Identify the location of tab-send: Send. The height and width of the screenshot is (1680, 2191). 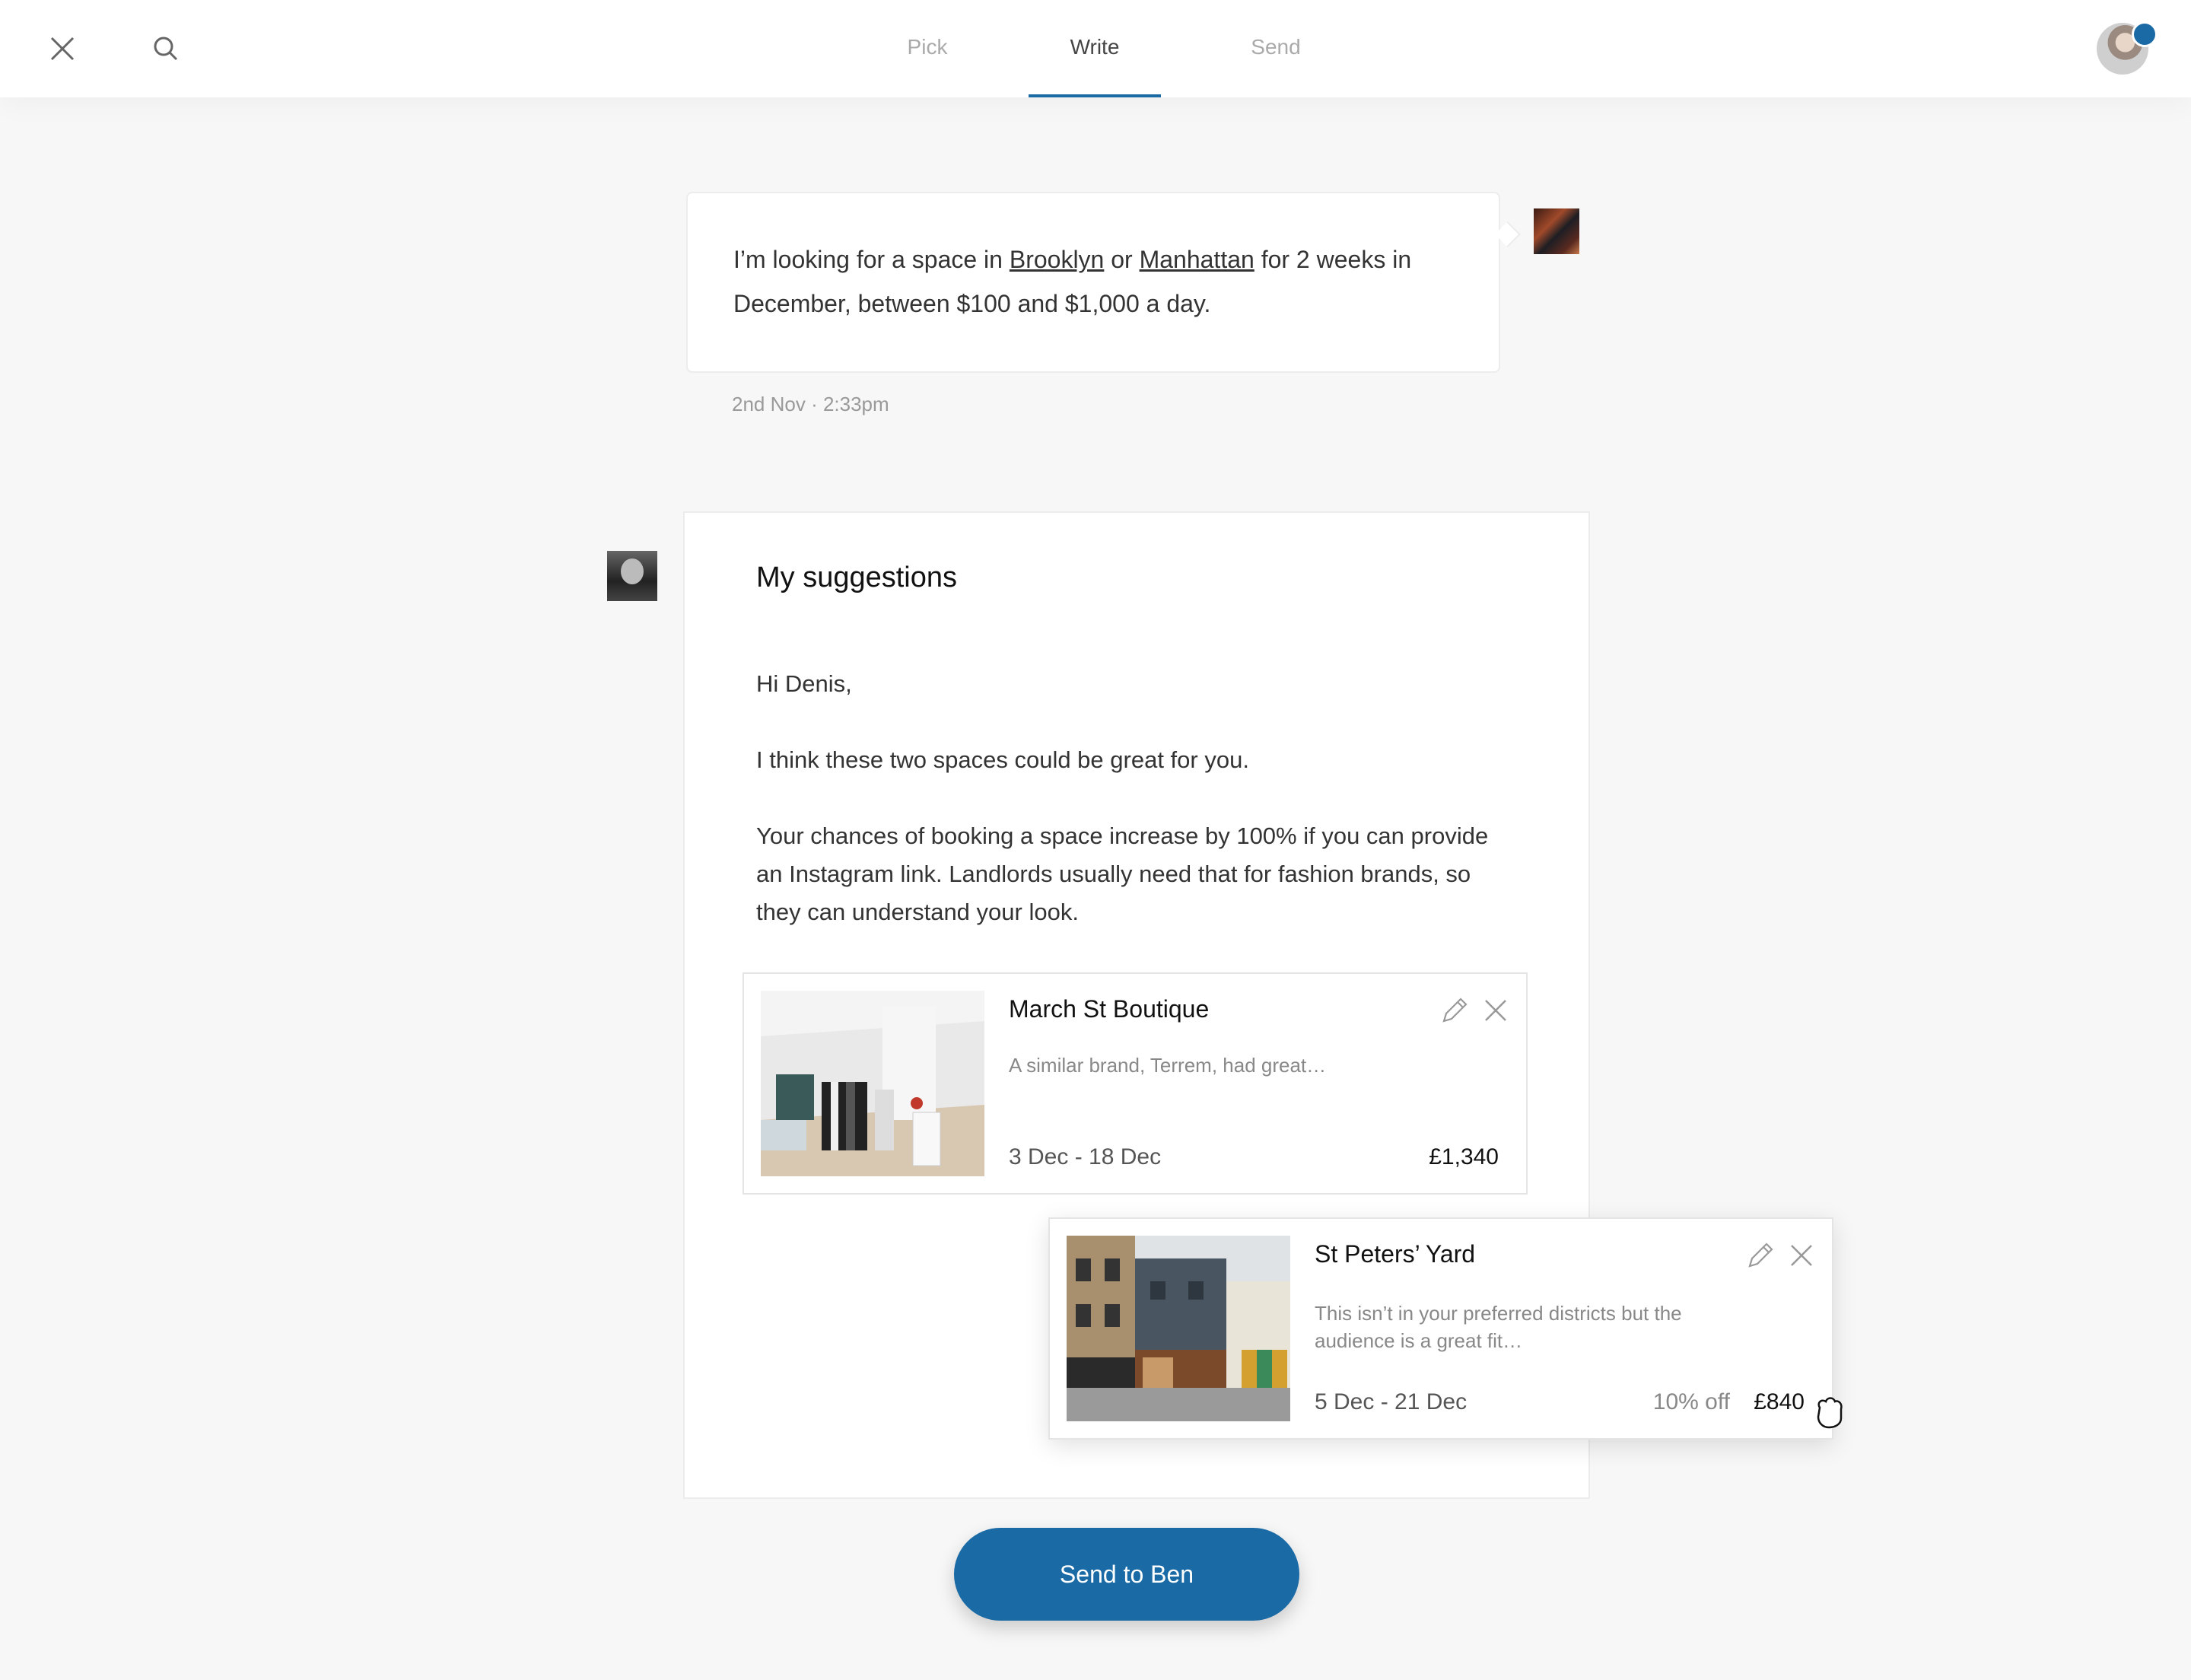
(1276, 48).